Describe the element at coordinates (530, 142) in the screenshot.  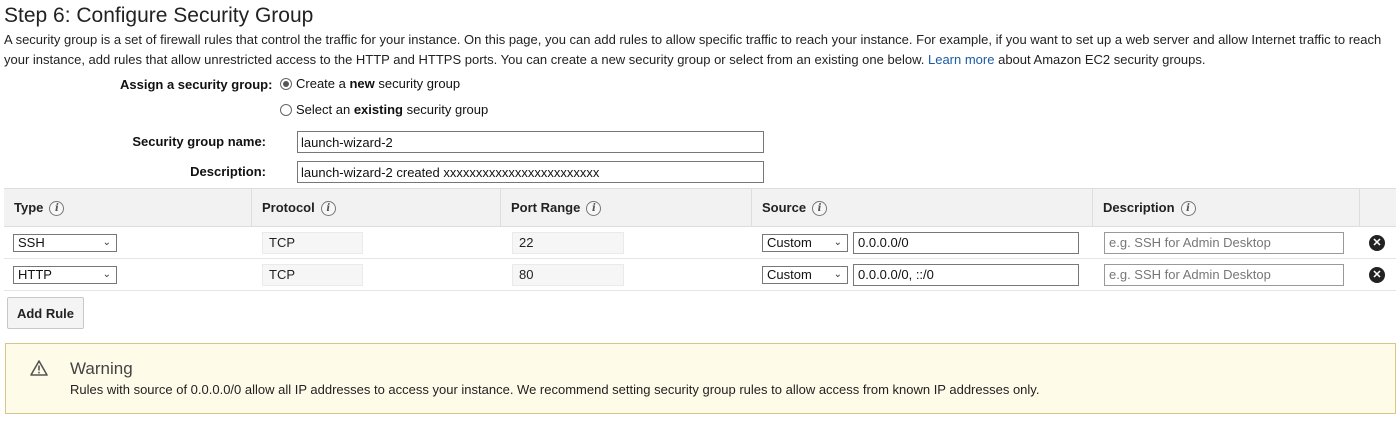
I see `security-group-name-input` at that location.